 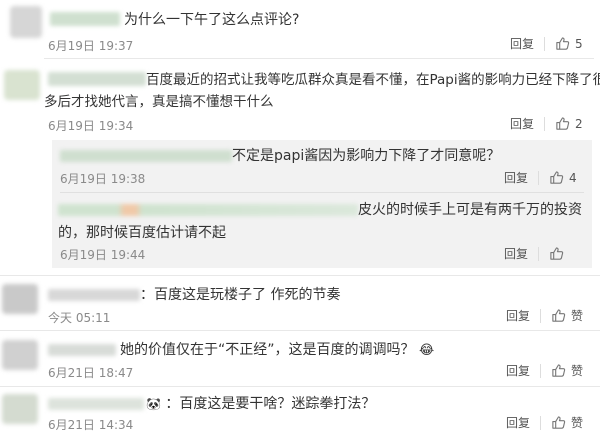 What do you see at coordinates (373, 80) in the screenshot?
I see `comment-text-line1: 百度最近的招式让我等吃瓜群众真是看不懂，在Papi酱的影响力已经下降了很` at bounding box center [373, 80].